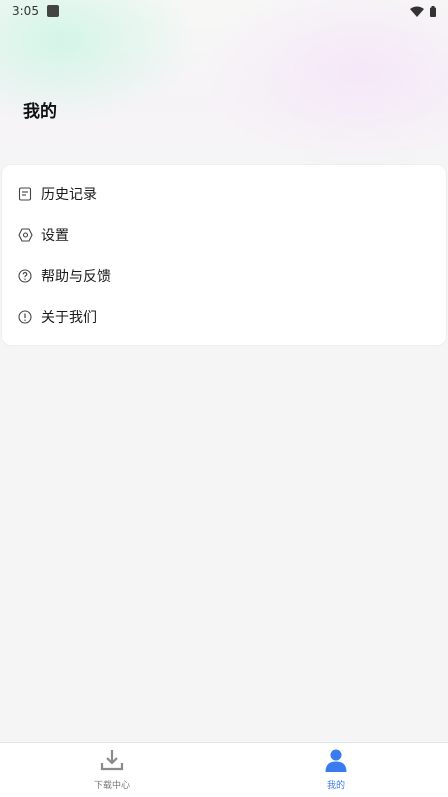  I want to click on page-title: 我的, so click(40, 112).